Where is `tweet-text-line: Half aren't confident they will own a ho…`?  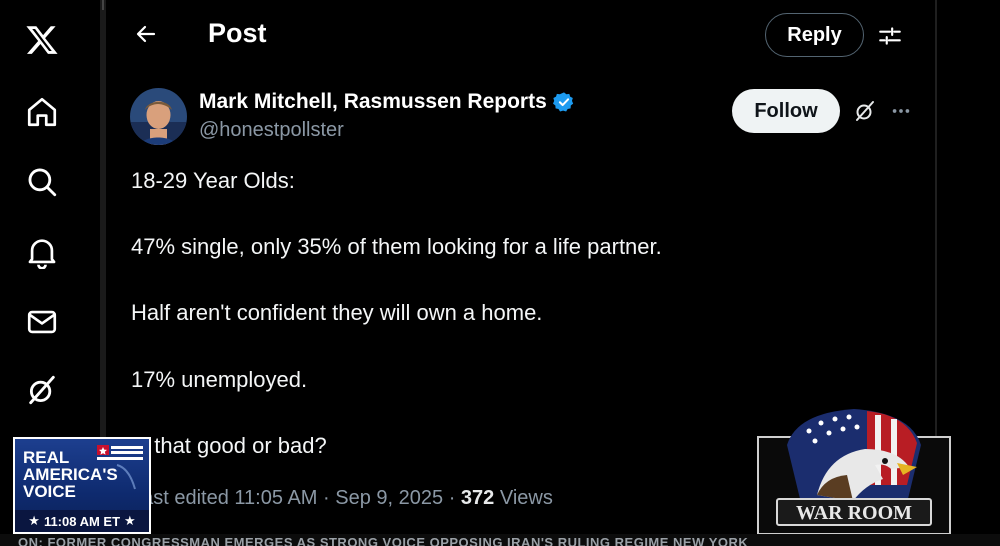
tweet-text-line: Half aren't confident they will own a ho… is located at coordinates (337, 312).